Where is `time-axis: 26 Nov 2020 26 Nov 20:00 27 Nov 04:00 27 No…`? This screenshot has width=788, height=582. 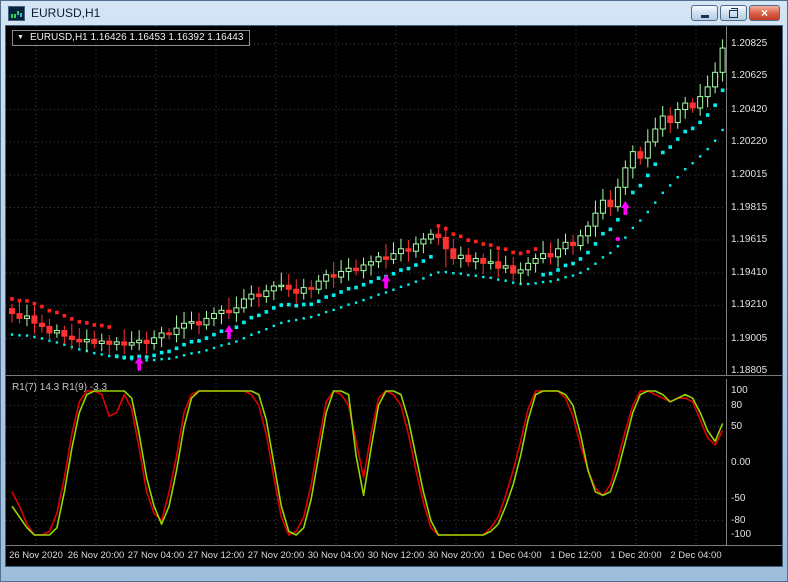
time-axis: 26 Nov 2020 26 Nov 20:00 27 Nov 04:00 27 No… is located at coordinates (394, 555).